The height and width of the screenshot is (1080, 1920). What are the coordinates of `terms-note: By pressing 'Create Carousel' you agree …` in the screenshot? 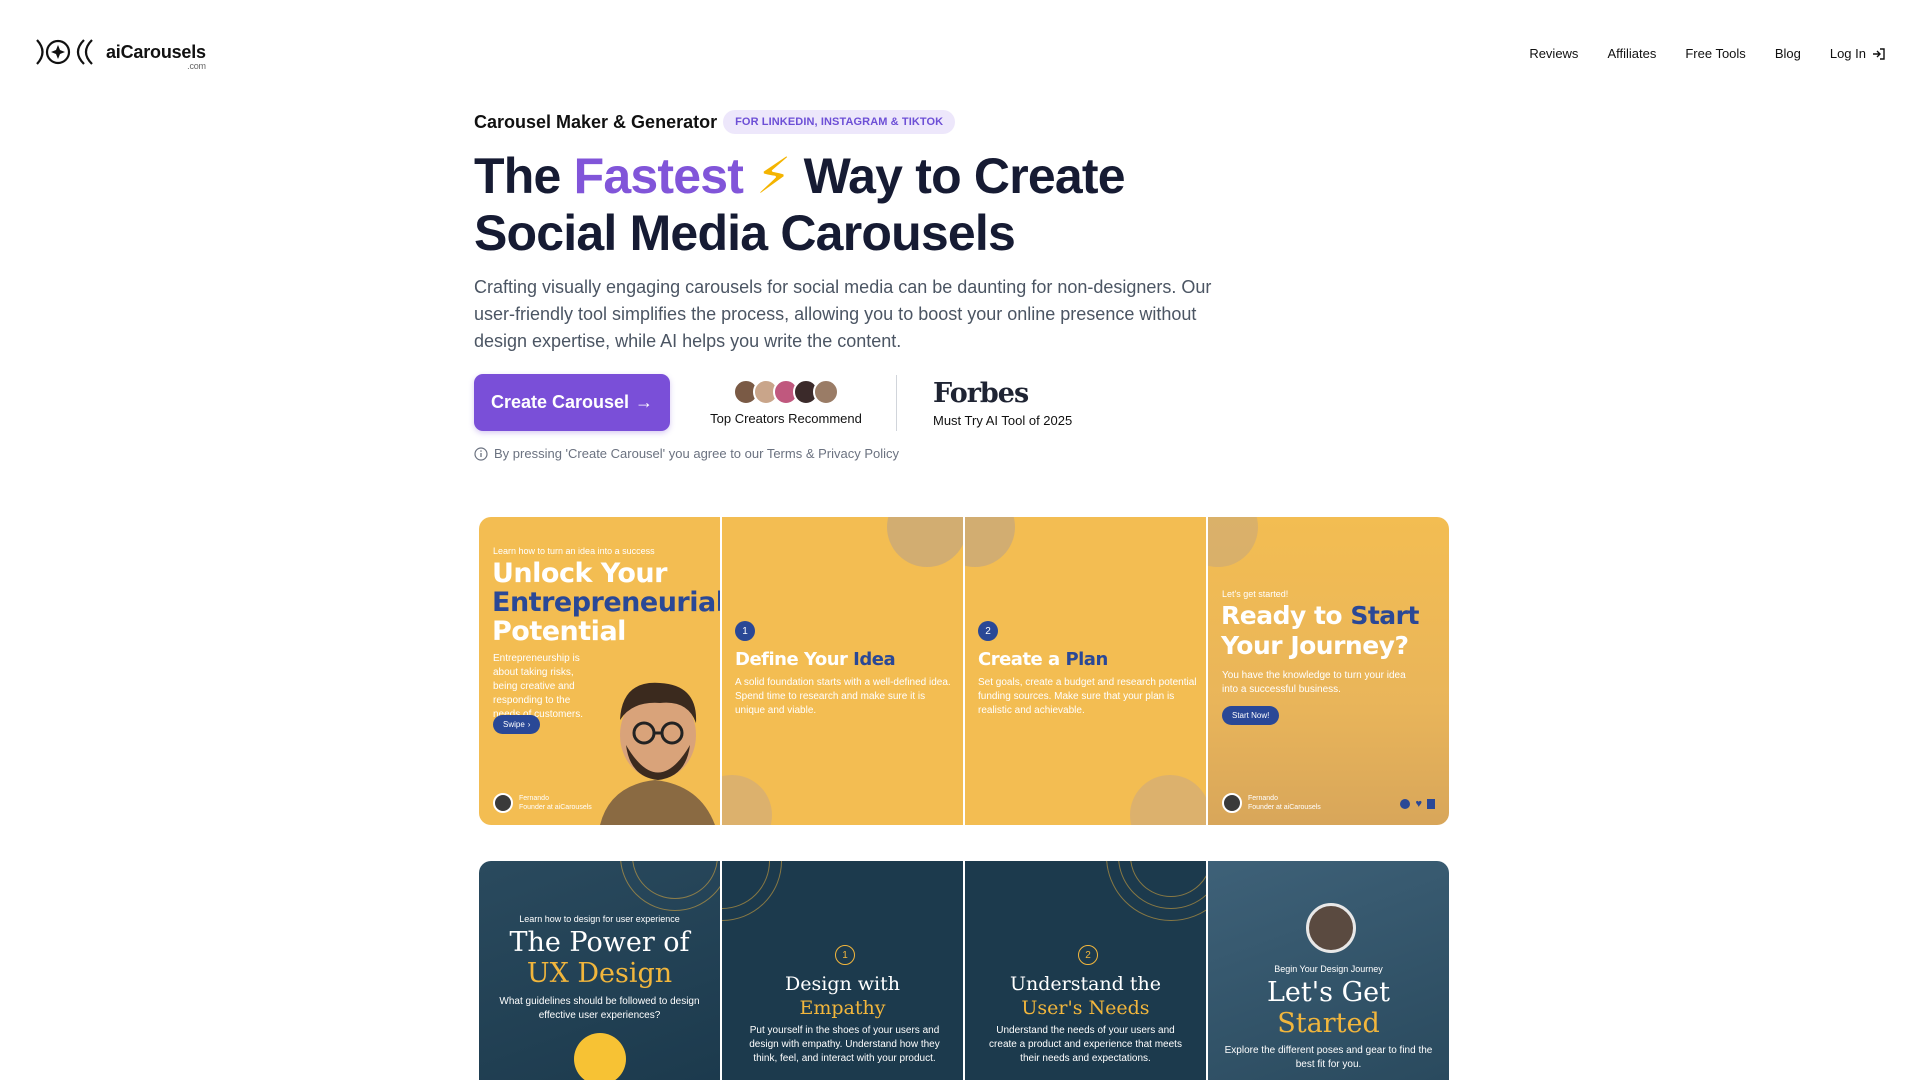 It's located at (686, 453).